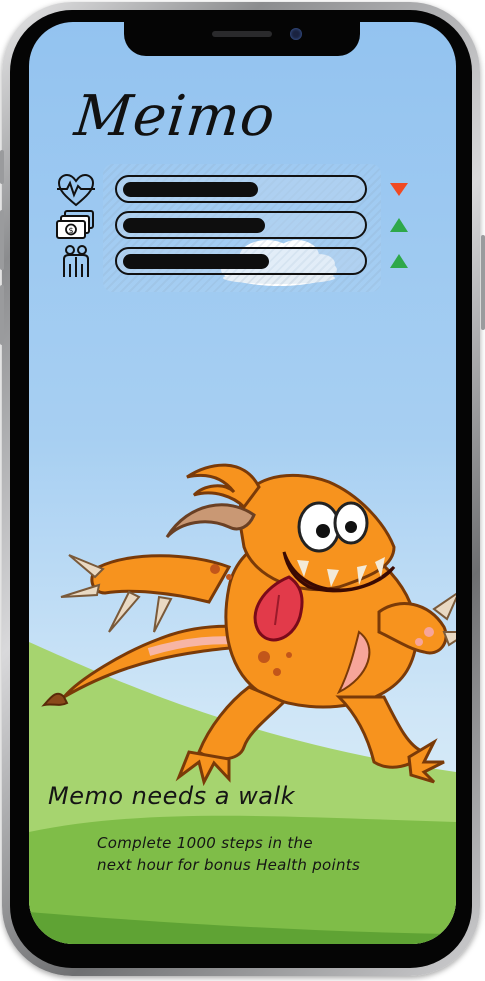 This screenshot has height=981, width=485. I want to click on money-bar, so click(241, 225).